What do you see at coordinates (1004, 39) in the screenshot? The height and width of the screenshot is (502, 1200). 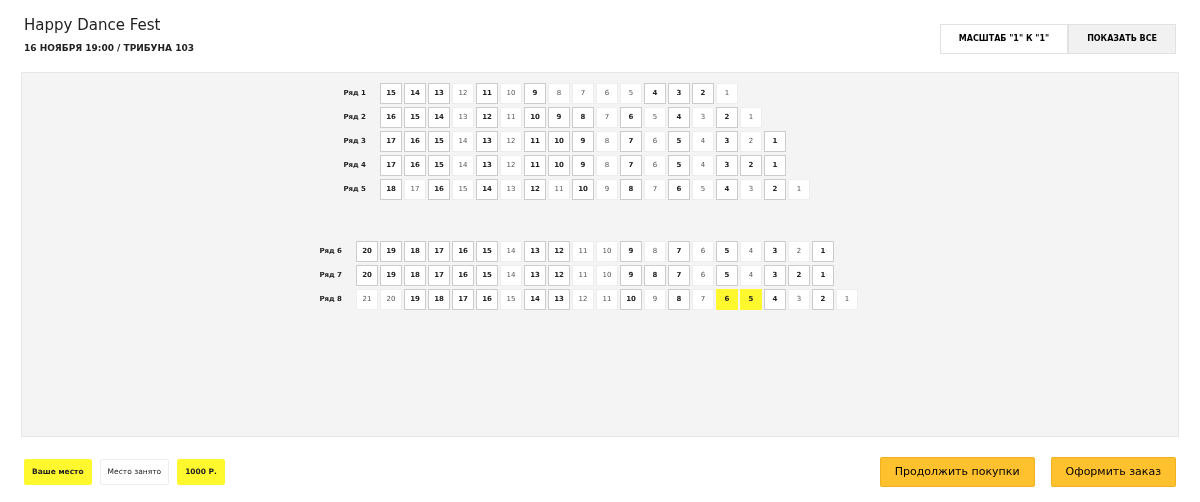 I see `view-button: МАСШТАБ "1" К "1"` at bounding box center [1004, 39].